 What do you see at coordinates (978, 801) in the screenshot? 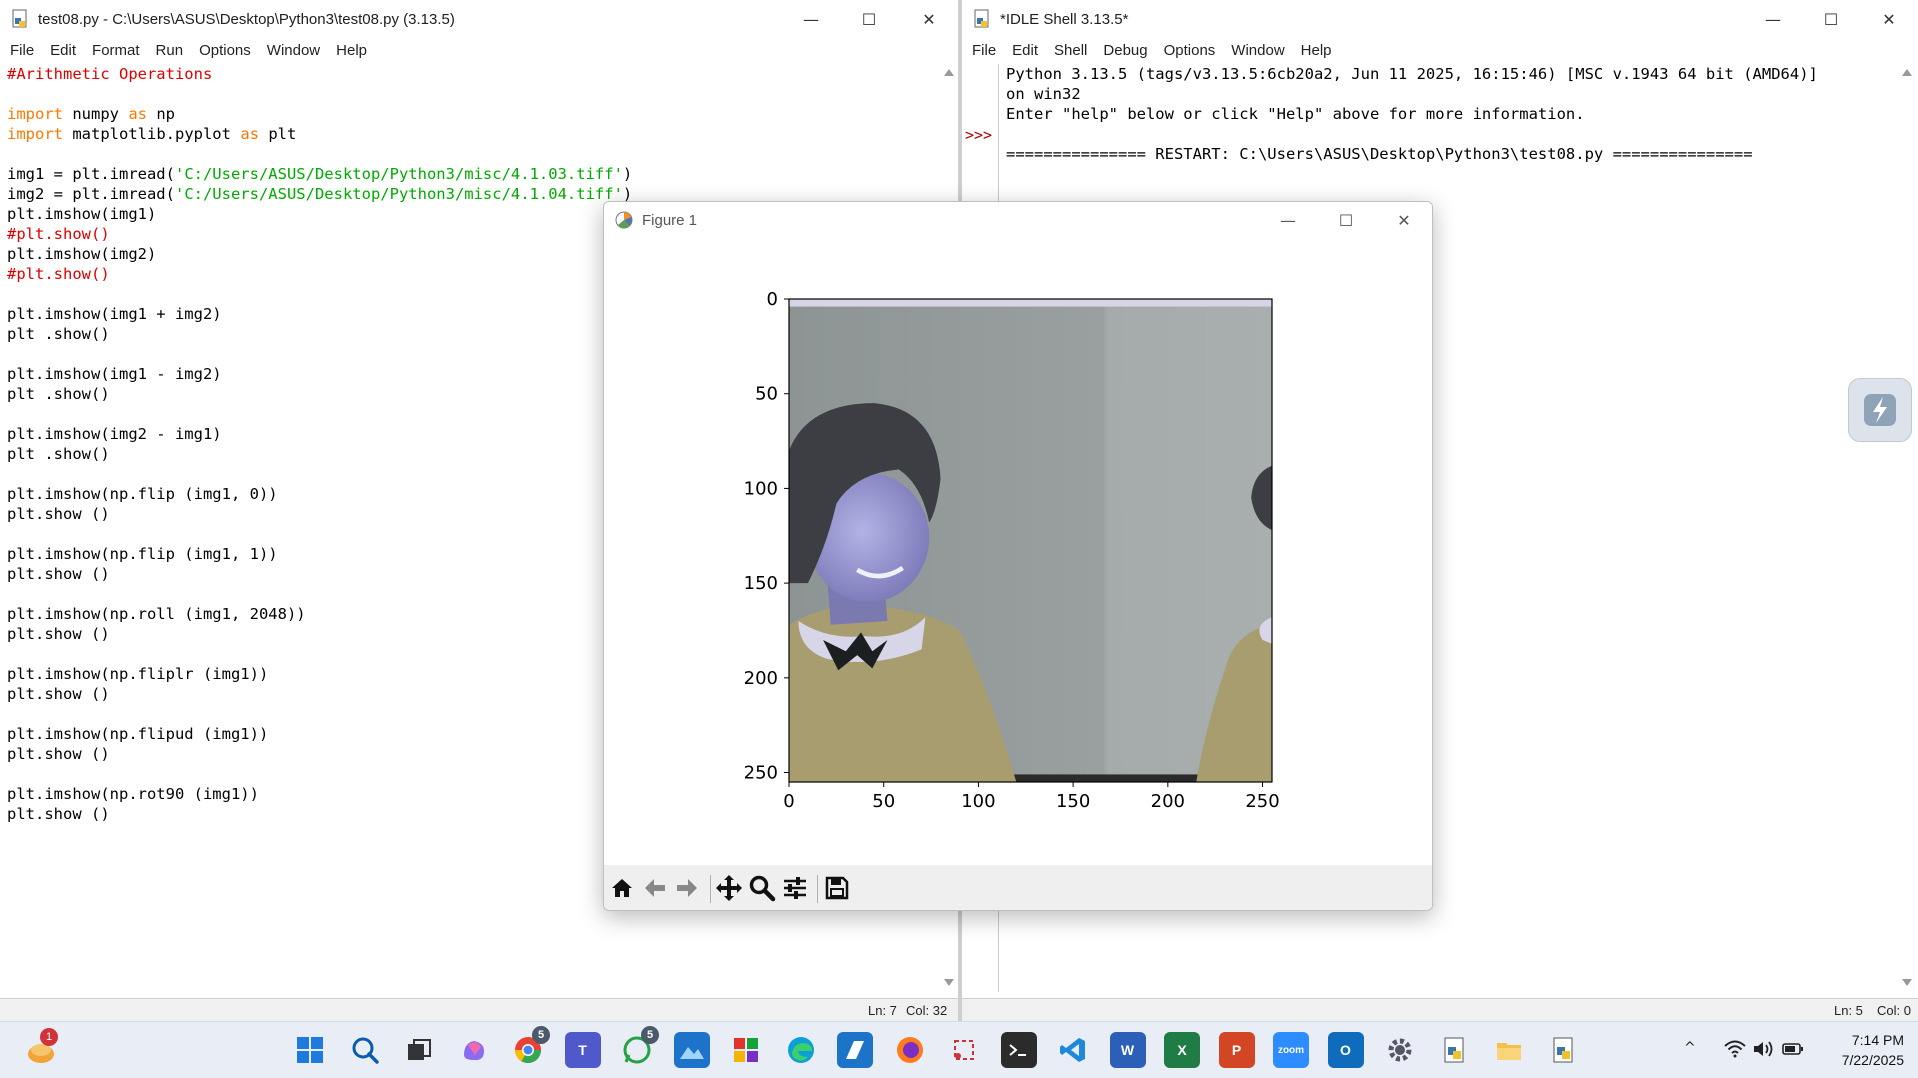
I see `x-tick-label: 100` at bounding box center [978, 801].